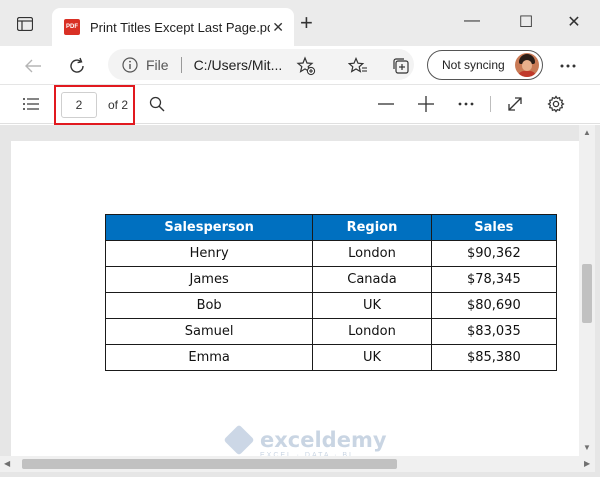  I want to click on maximize-button: ☐, so click(526, 22).